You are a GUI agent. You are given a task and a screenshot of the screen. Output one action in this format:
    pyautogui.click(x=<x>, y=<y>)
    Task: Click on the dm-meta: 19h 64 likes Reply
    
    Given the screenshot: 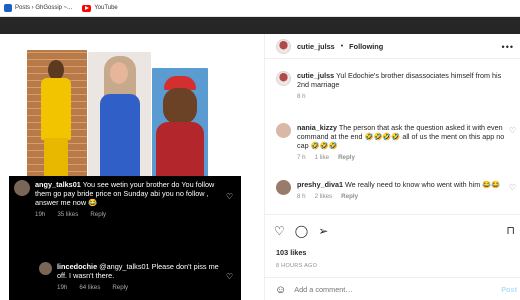 What is the action you would take?
    pyautogui.click(x=140, y=287)
    